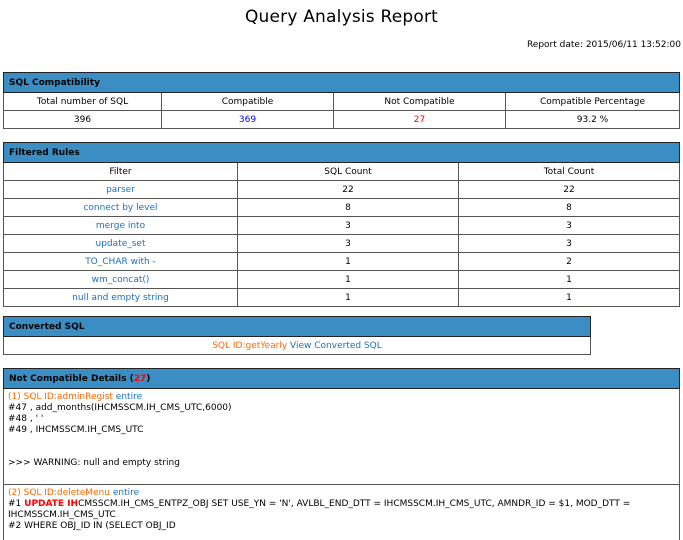 Image resolution: width=683 pixels, height=540 pixels. Describe the element at coordinates (336, 346) in the screenshot. I see `view-converted-sql-link: View Converted SQL` at that location.